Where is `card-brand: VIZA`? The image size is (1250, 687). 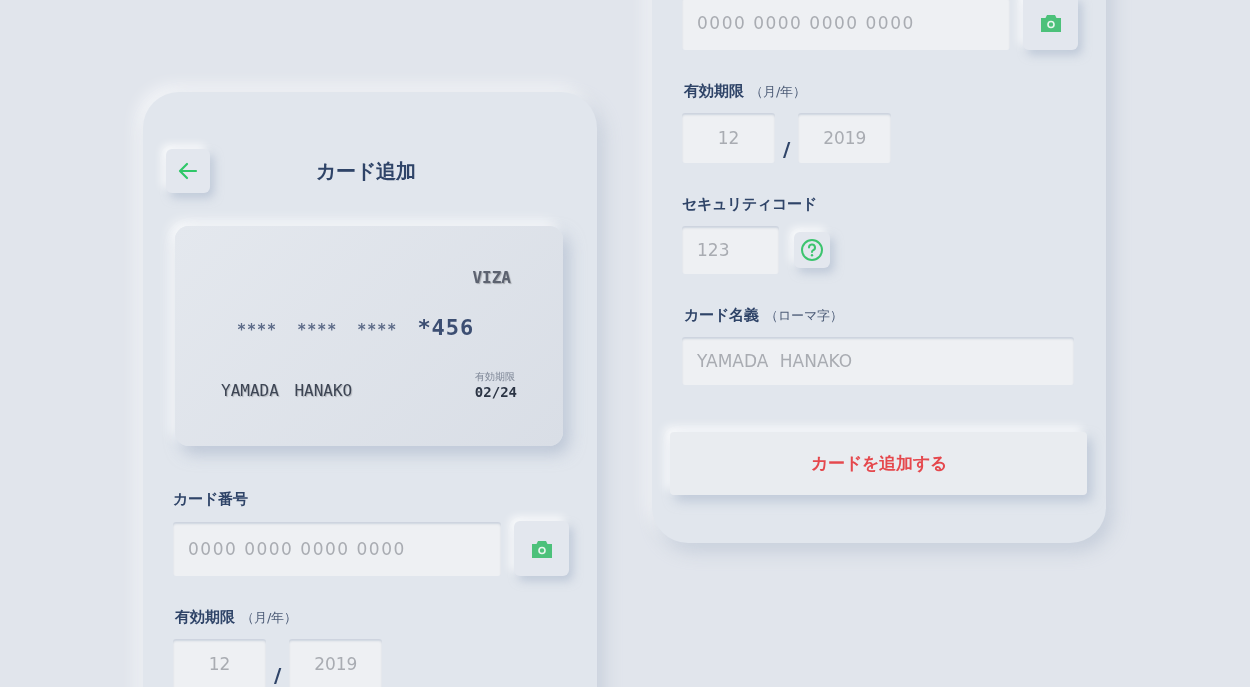
card-brand: VIZA is located at coordinates (491, 277).